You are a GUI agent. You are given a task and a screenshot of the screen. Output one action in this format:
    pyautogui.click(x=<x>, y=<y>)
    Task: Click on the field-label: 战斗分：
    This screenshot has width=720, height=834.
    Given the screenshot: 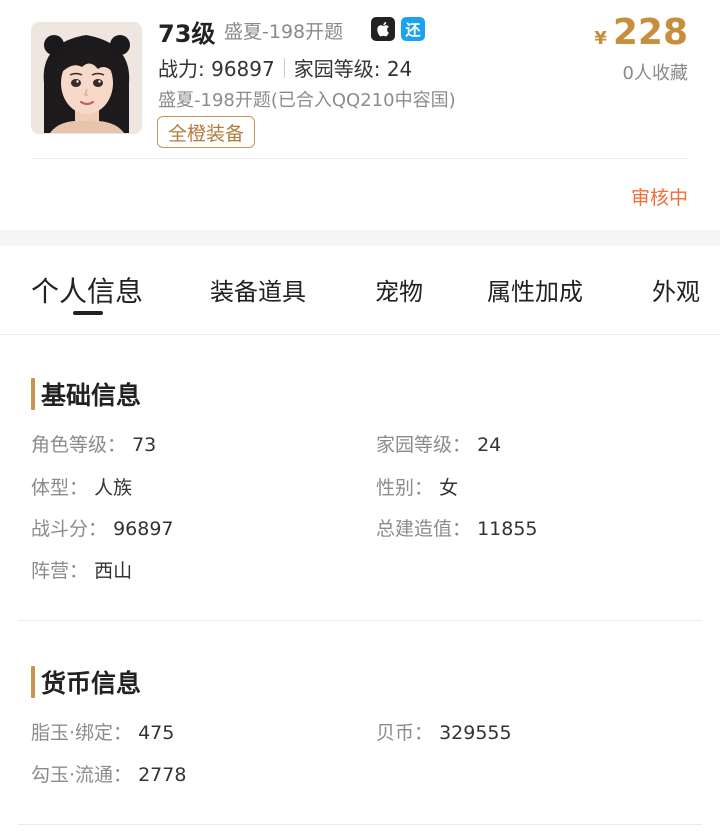 What is the action you would take?
    pyautogui.click(x=69, y=529)
    